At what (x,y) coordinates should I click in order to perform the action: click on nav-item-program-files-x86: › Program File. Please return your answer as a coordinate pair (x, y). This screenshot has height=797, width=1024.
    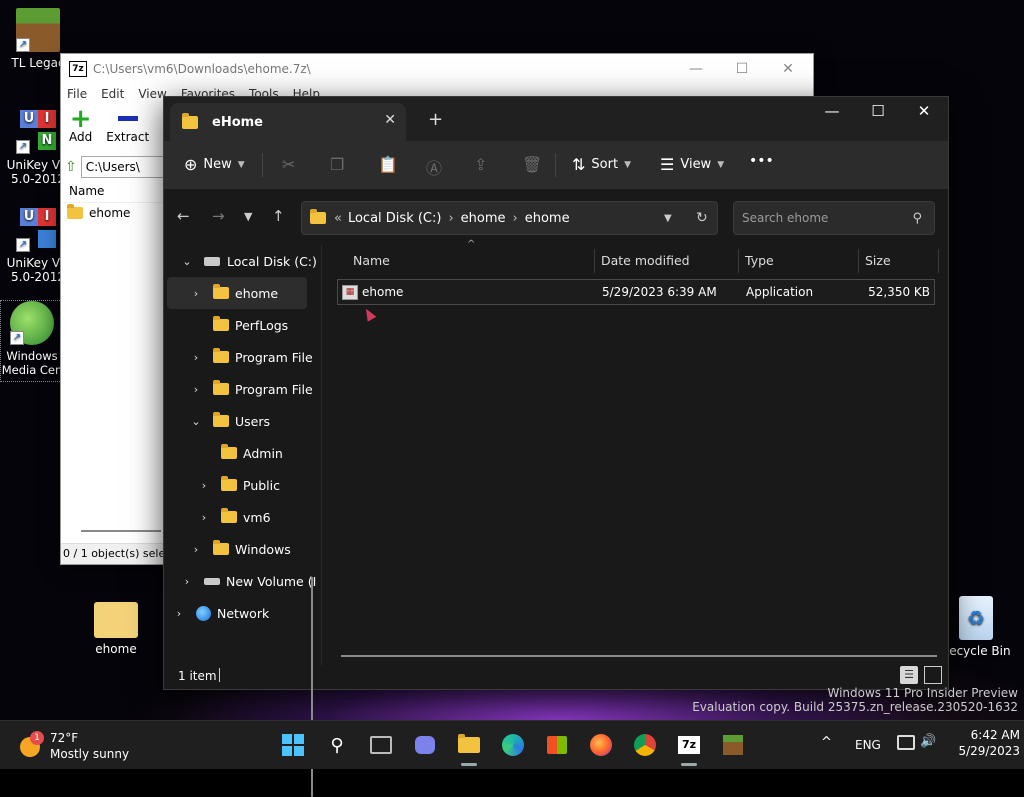
    Looking at the image, I should click on (251, 389).